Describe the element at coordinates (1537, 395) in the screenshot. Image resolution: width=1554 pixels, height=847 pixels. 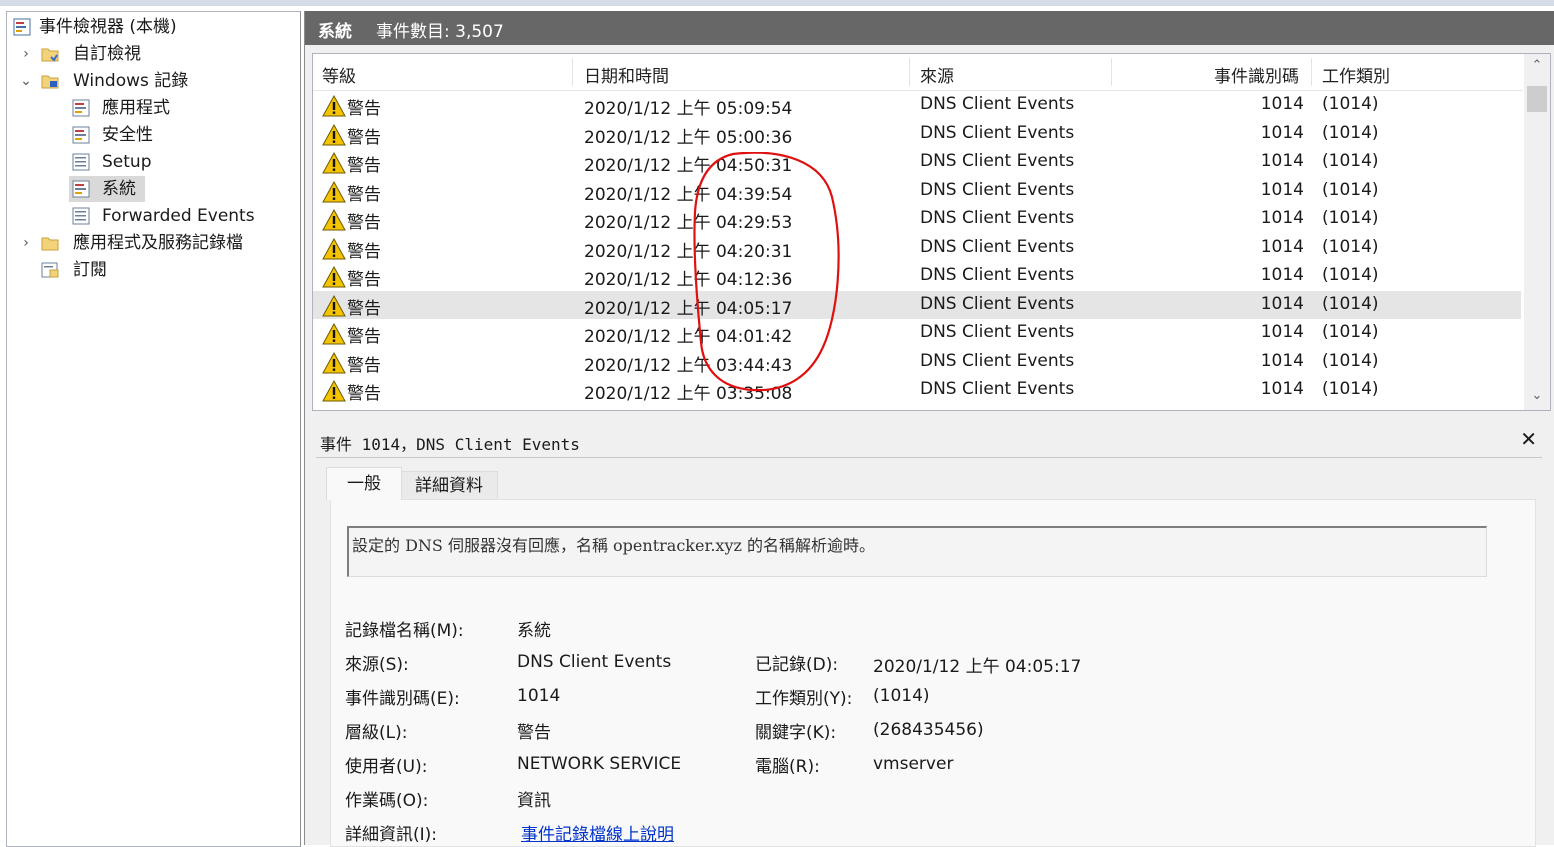
I see `scroll-down-icon: ⌄` at that location.